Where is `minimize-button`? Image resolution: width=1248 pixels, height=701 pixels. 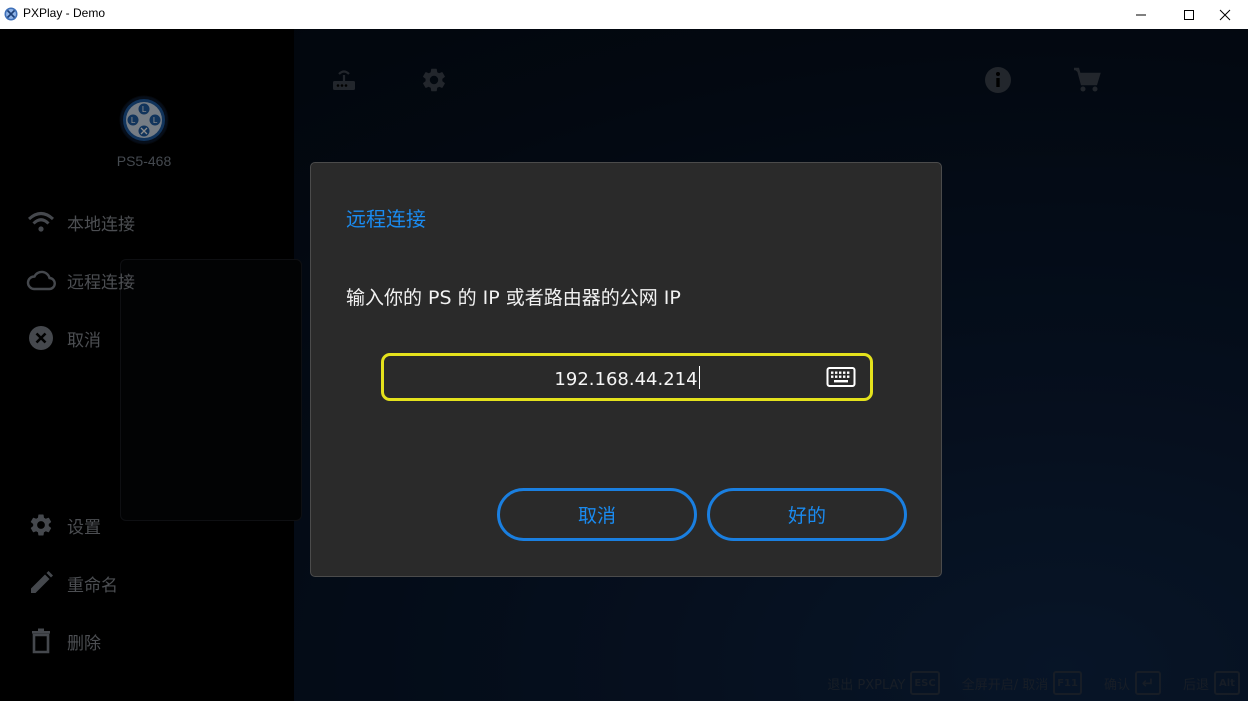 minimize-button is located at coordinates (1141, 14).